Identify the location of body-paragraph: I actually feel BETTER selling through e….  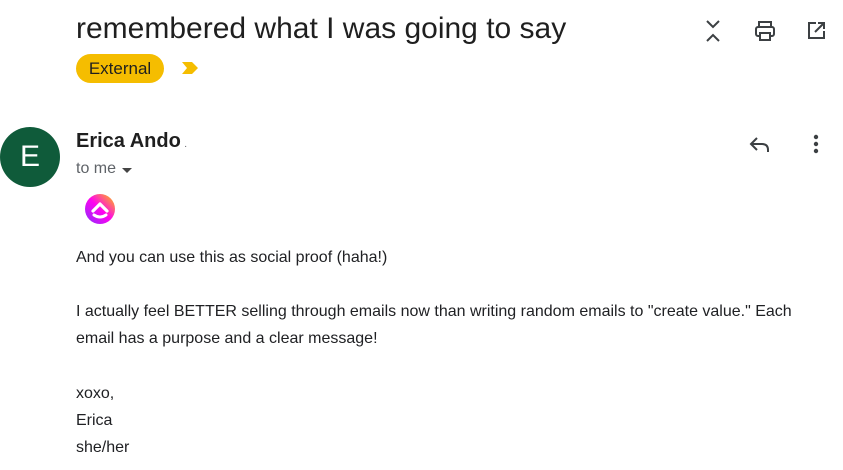
(434, 325).